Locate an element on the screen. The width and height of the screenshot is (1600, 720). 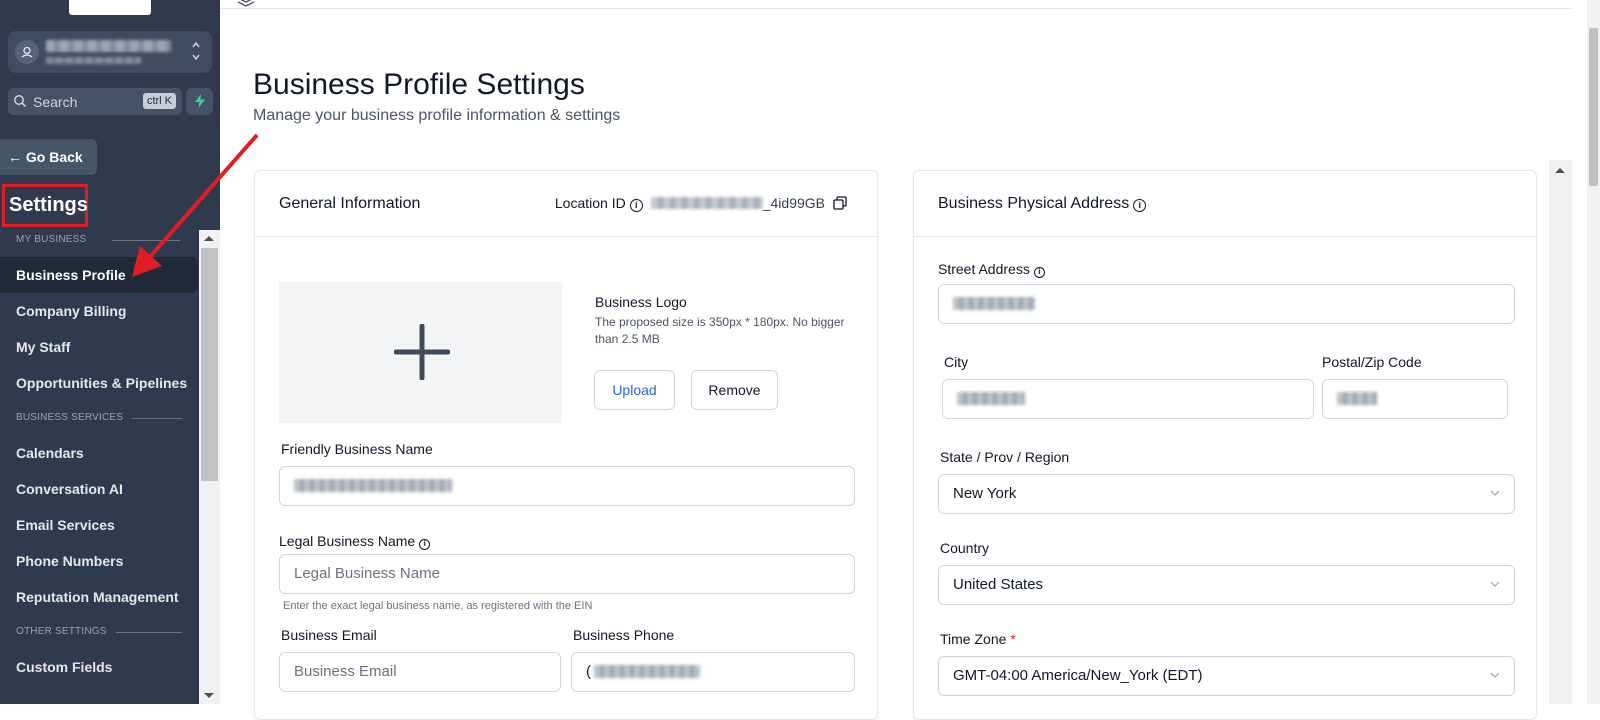
city-input is located at coordinates (1128, 399).